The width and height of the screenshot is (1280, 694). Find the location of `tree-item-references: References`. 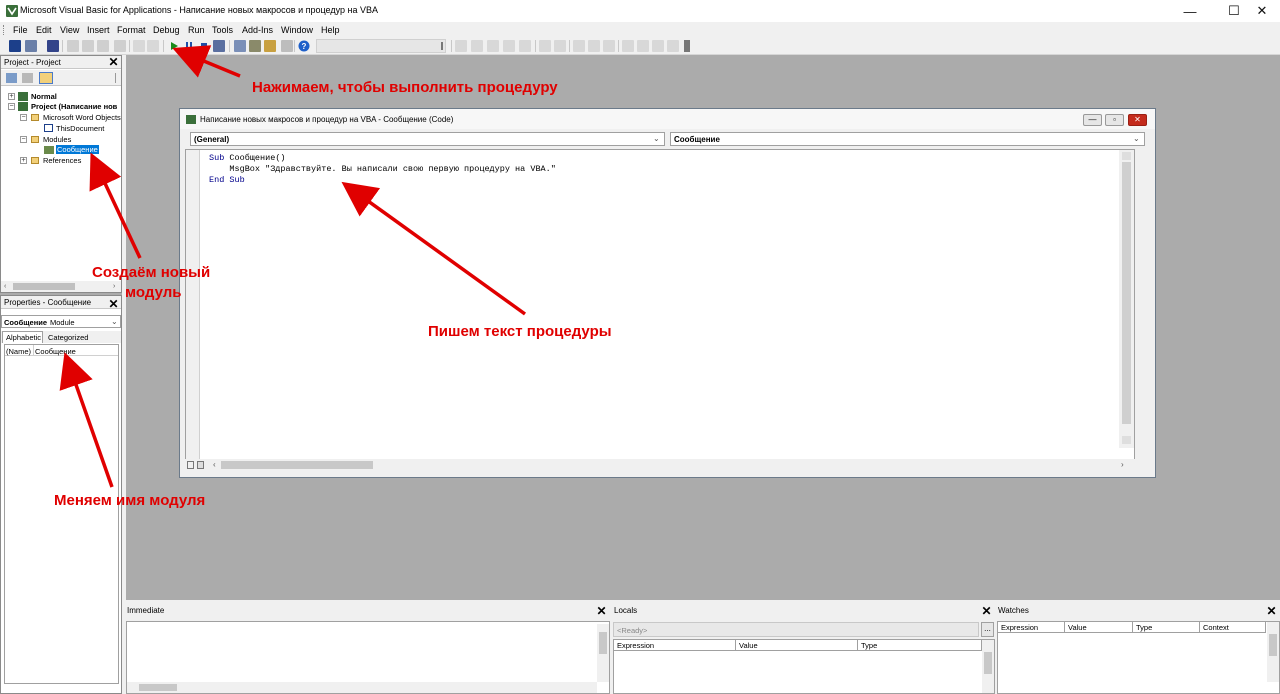

tree-item-references: References is located at coordinates (62, 160).